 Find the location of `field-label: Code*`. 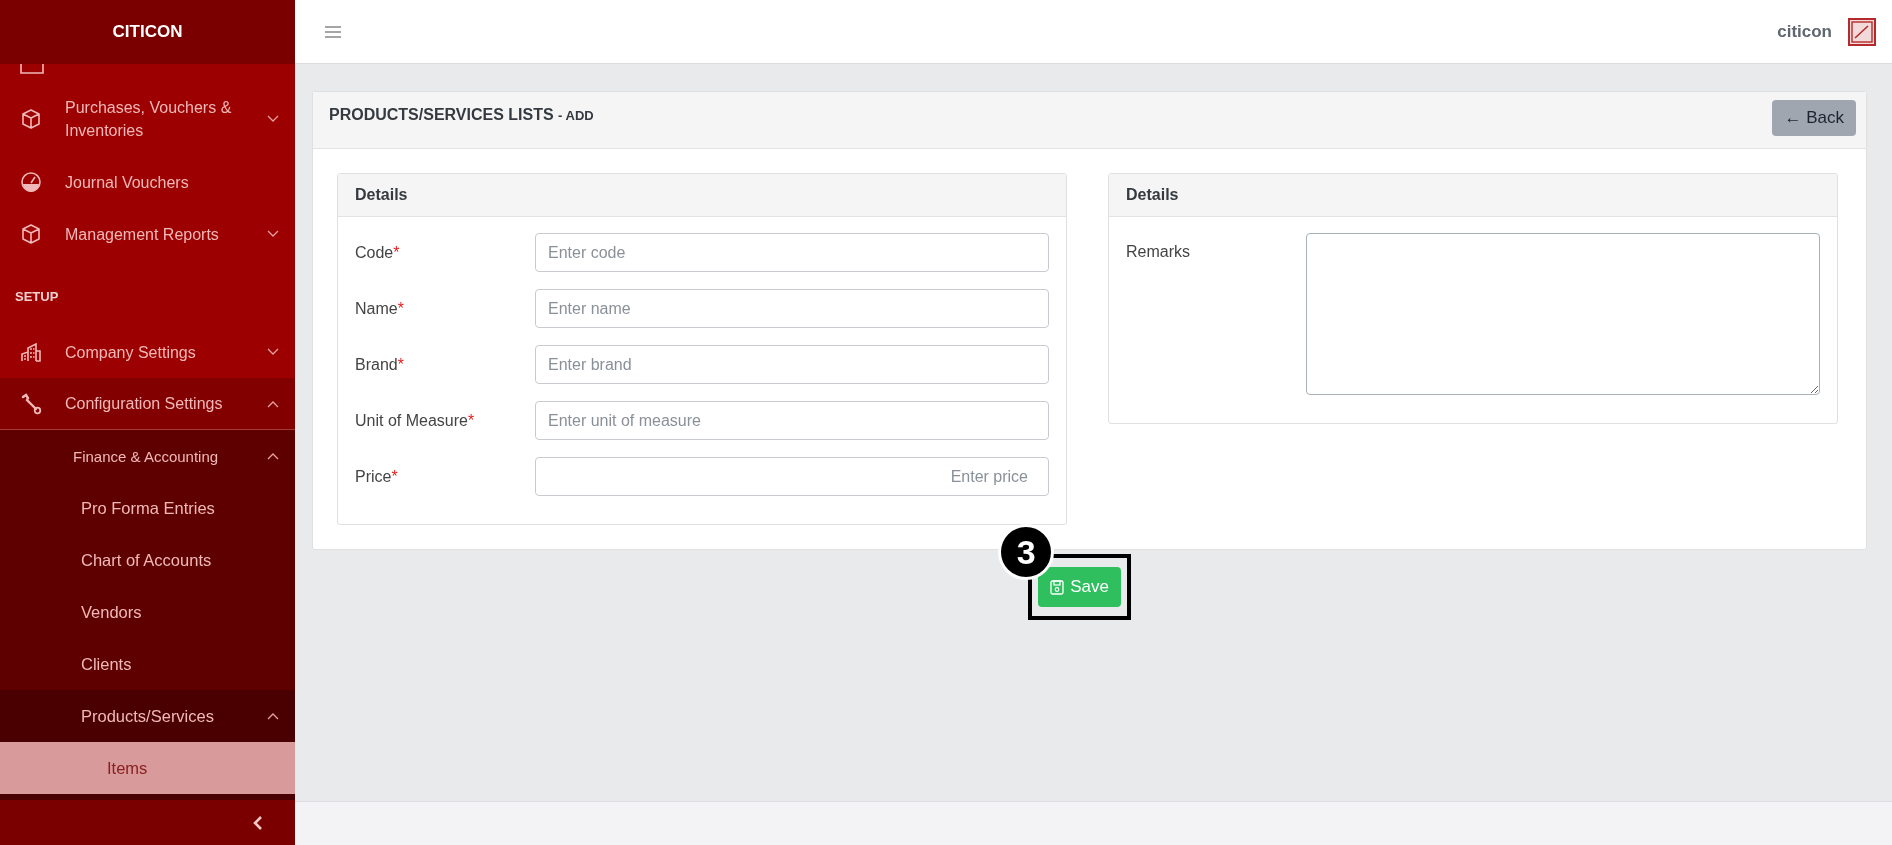

field-label: Code* is located at coordinates (378, 252).